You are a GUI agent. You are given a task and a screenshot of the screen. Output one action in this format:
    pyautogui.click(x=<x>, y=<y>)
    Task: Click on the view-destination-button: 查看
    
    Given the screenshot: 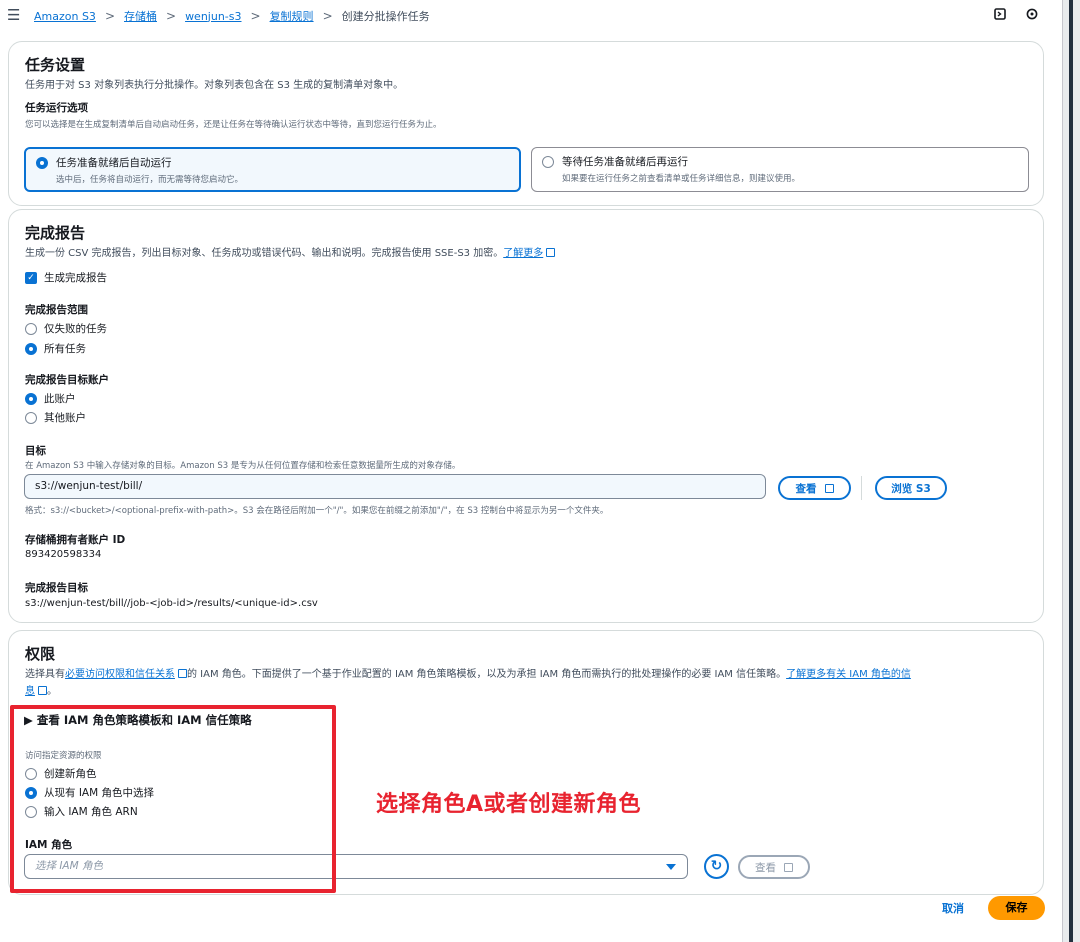 What is the action you would take?
    pyautogui.click(x=814, y=488)
    